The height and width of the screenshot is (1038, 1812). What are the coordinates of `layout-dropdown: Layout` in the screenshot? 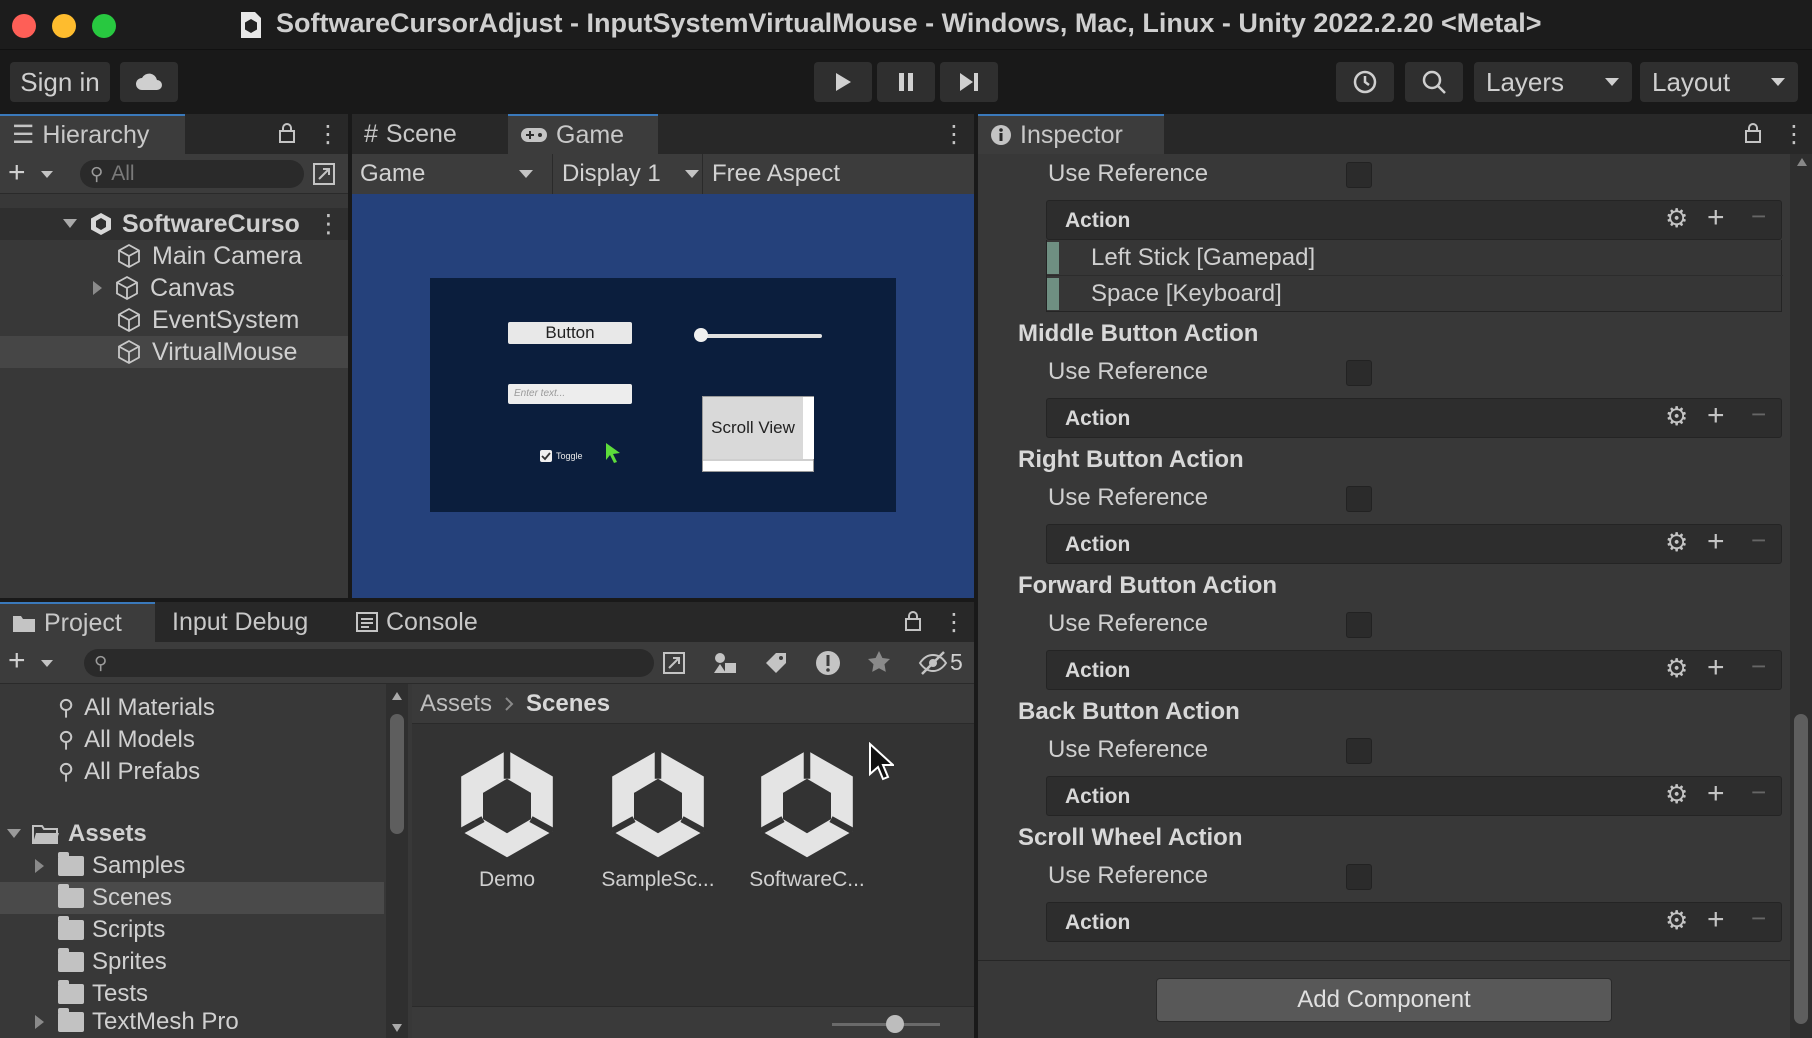 It's located at (1719, 82).